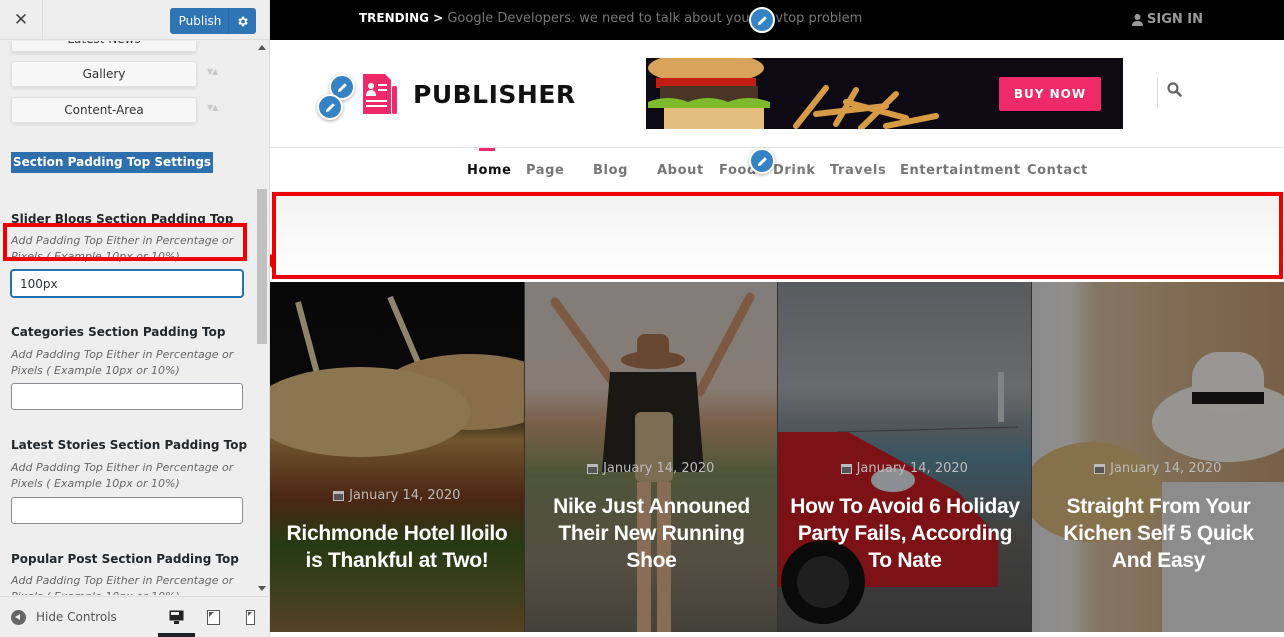 The image size is (1284, 637). I want to click on hide-controls-button: Hide Controls, so click(64, 617).